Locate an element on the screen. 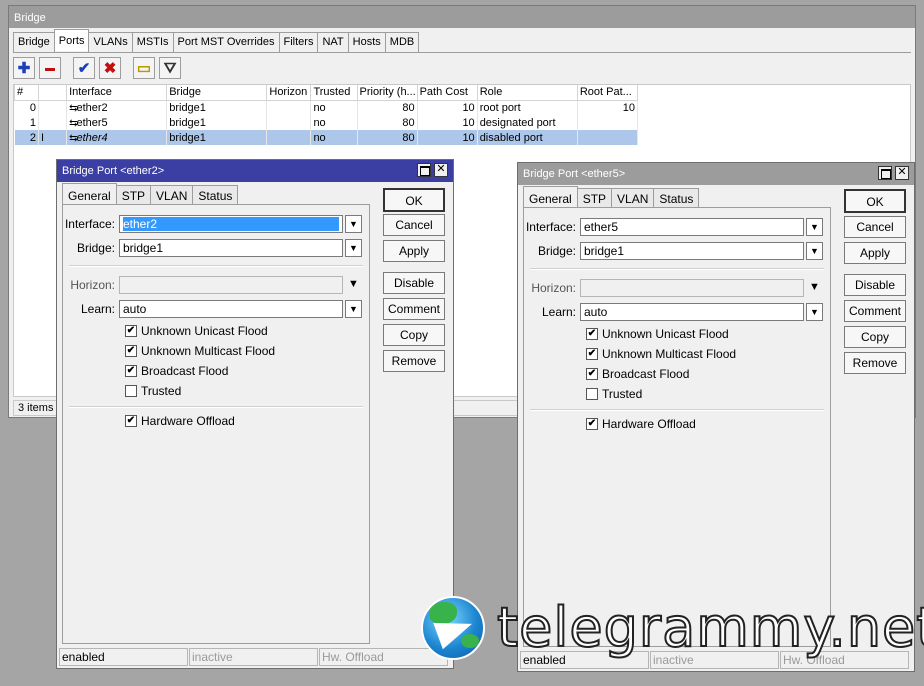  row-path-cost: 10 is located at coordinates (447, 137).